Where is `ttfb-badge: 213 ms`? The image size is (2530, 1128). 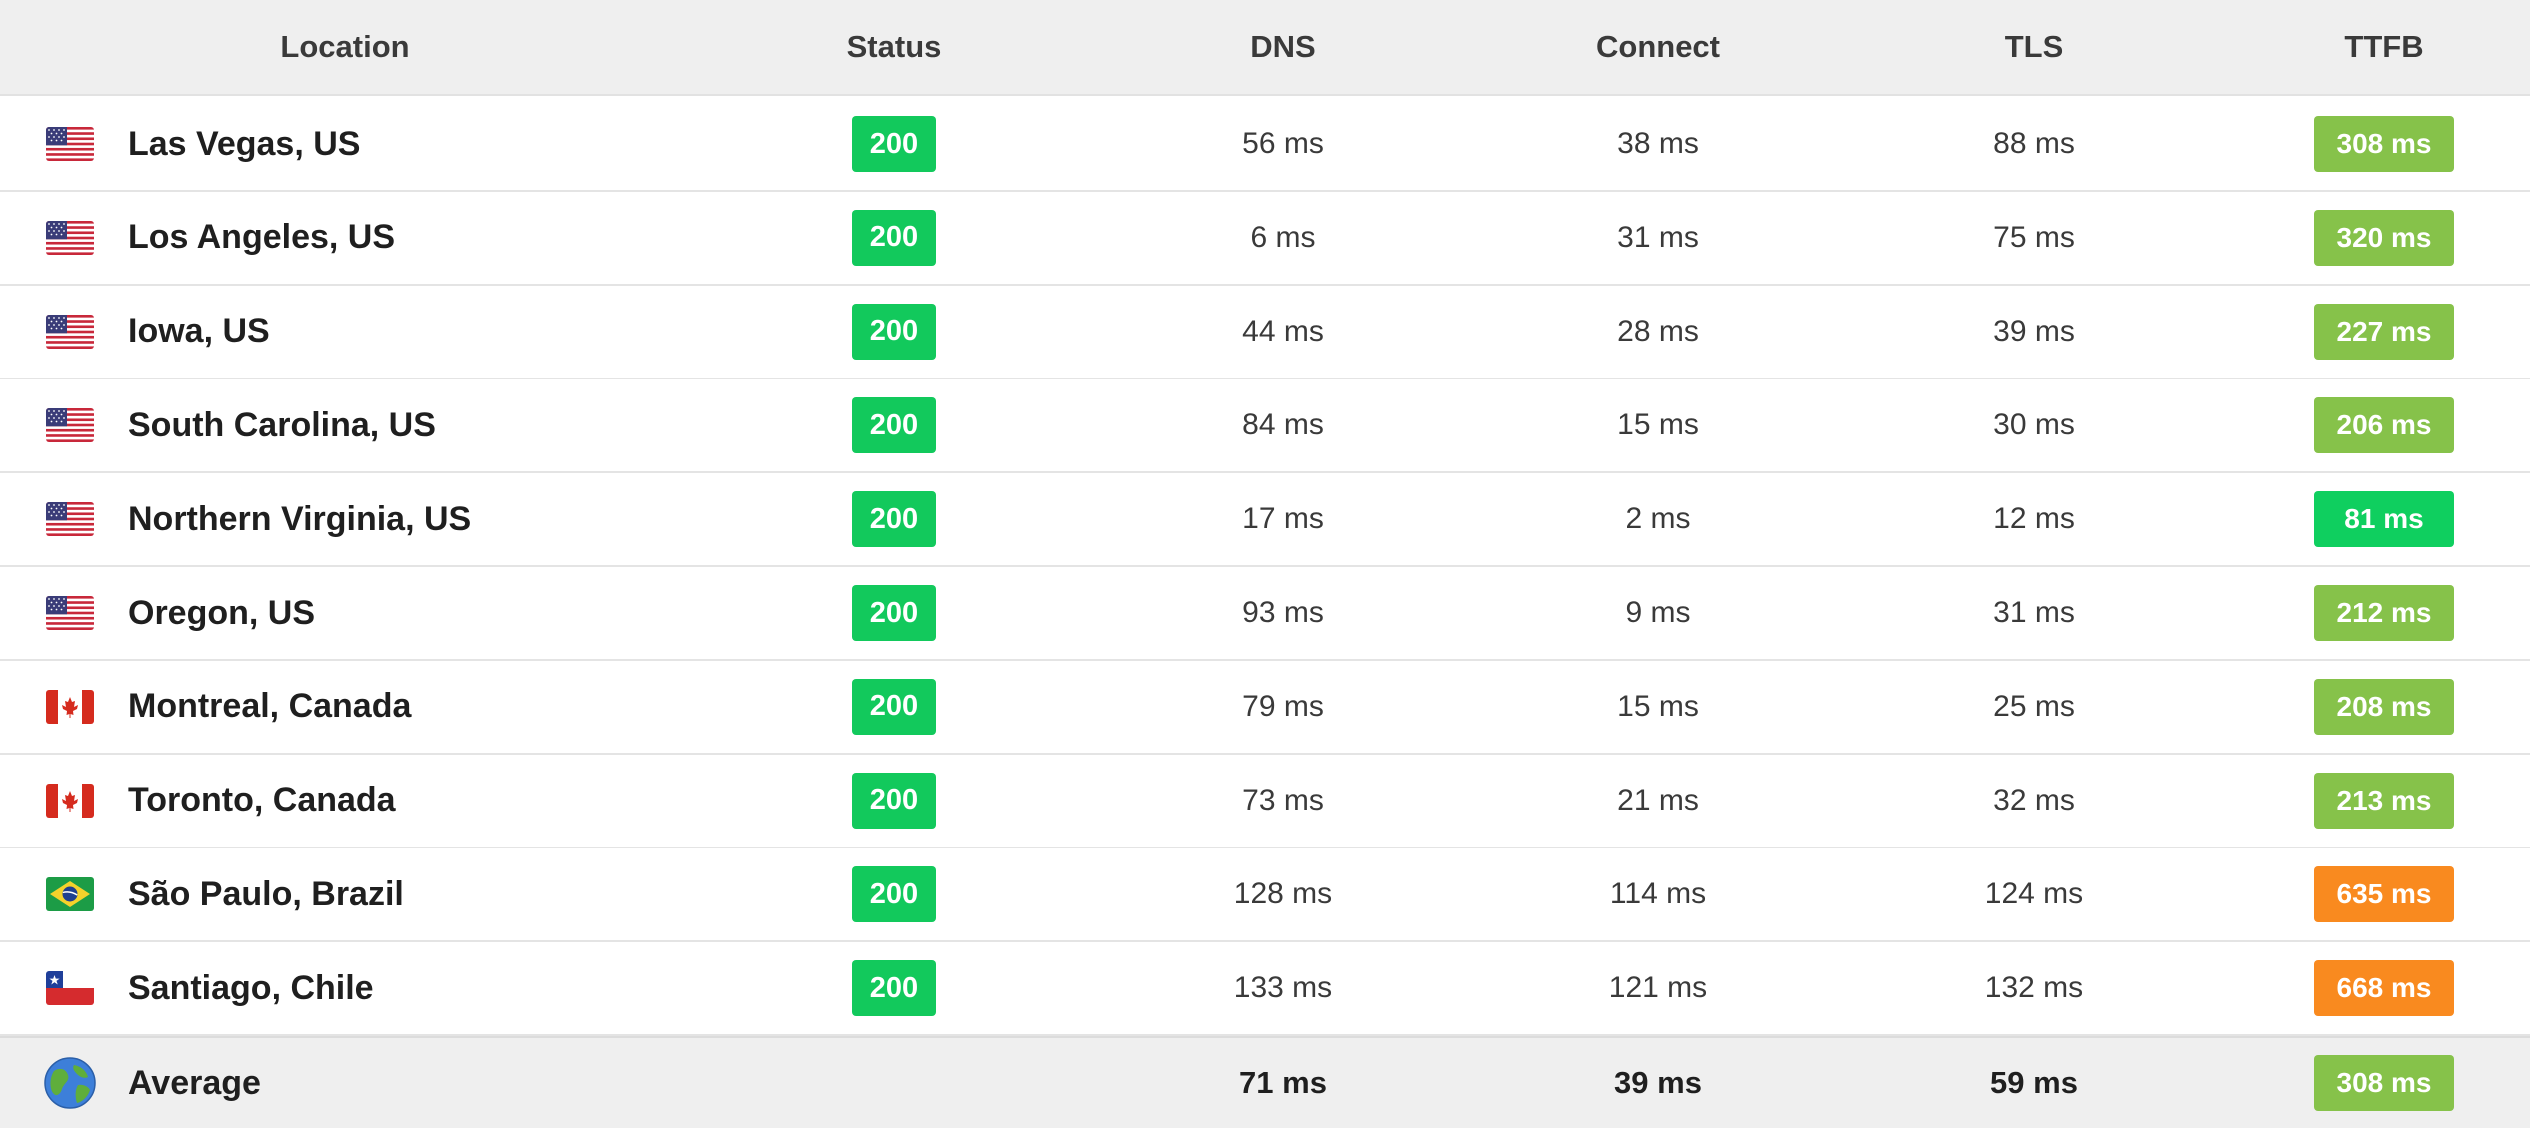
ttfb-badge: 213 ms is located at coordinates (2384, 800).